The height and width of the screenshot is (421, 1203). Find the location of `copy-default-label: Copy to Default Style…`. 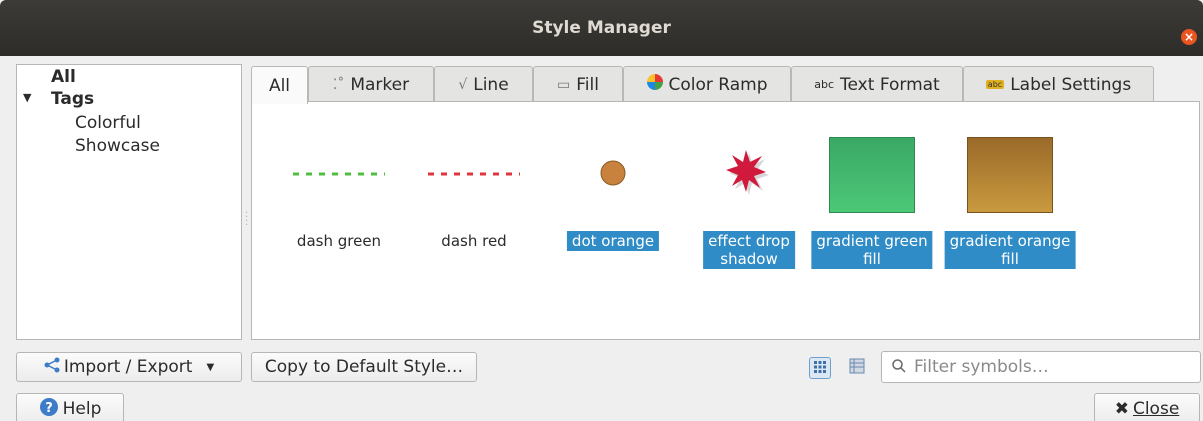

copy-default-label: Copy to Default Style… is located at coordinates (364, 367).